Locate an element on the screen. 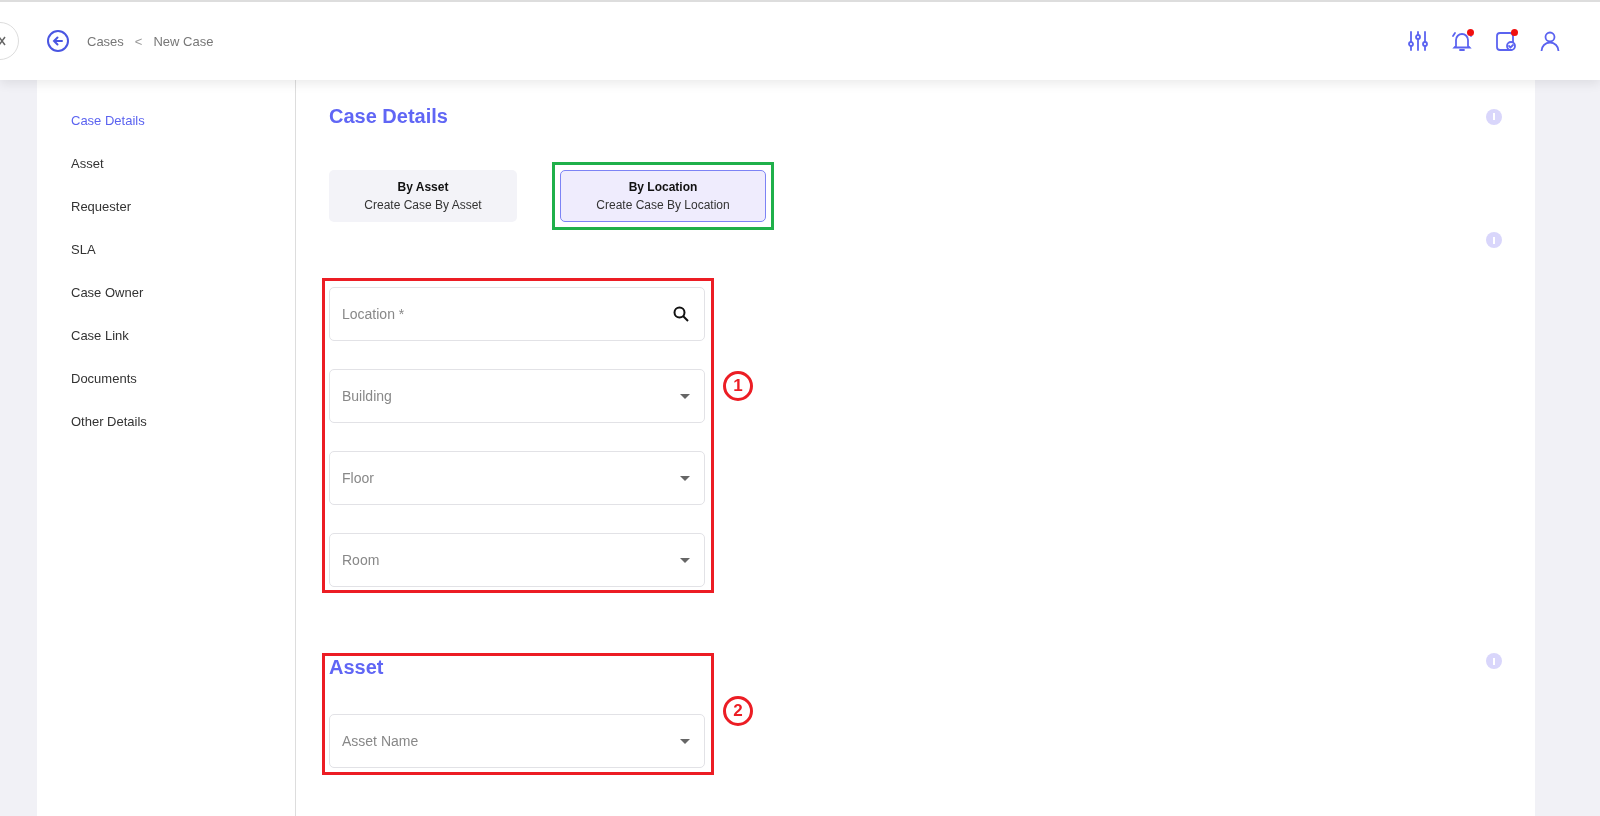  user-icon is located at coordinates (1550, 41).